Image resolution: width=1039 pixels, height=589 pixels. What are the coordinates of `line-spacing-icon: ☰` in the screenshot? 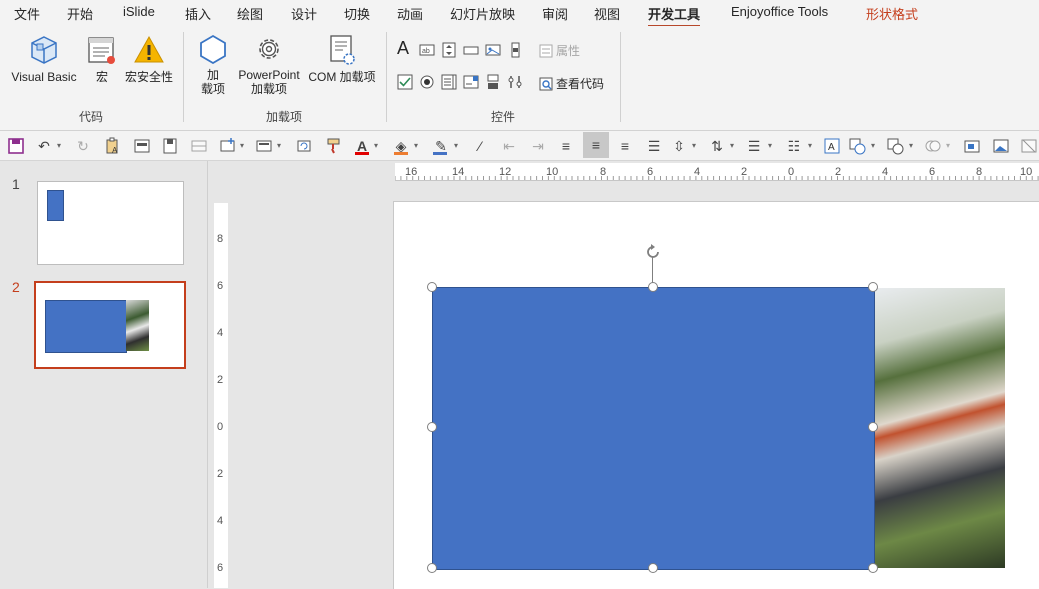 It's located at (754, 146).